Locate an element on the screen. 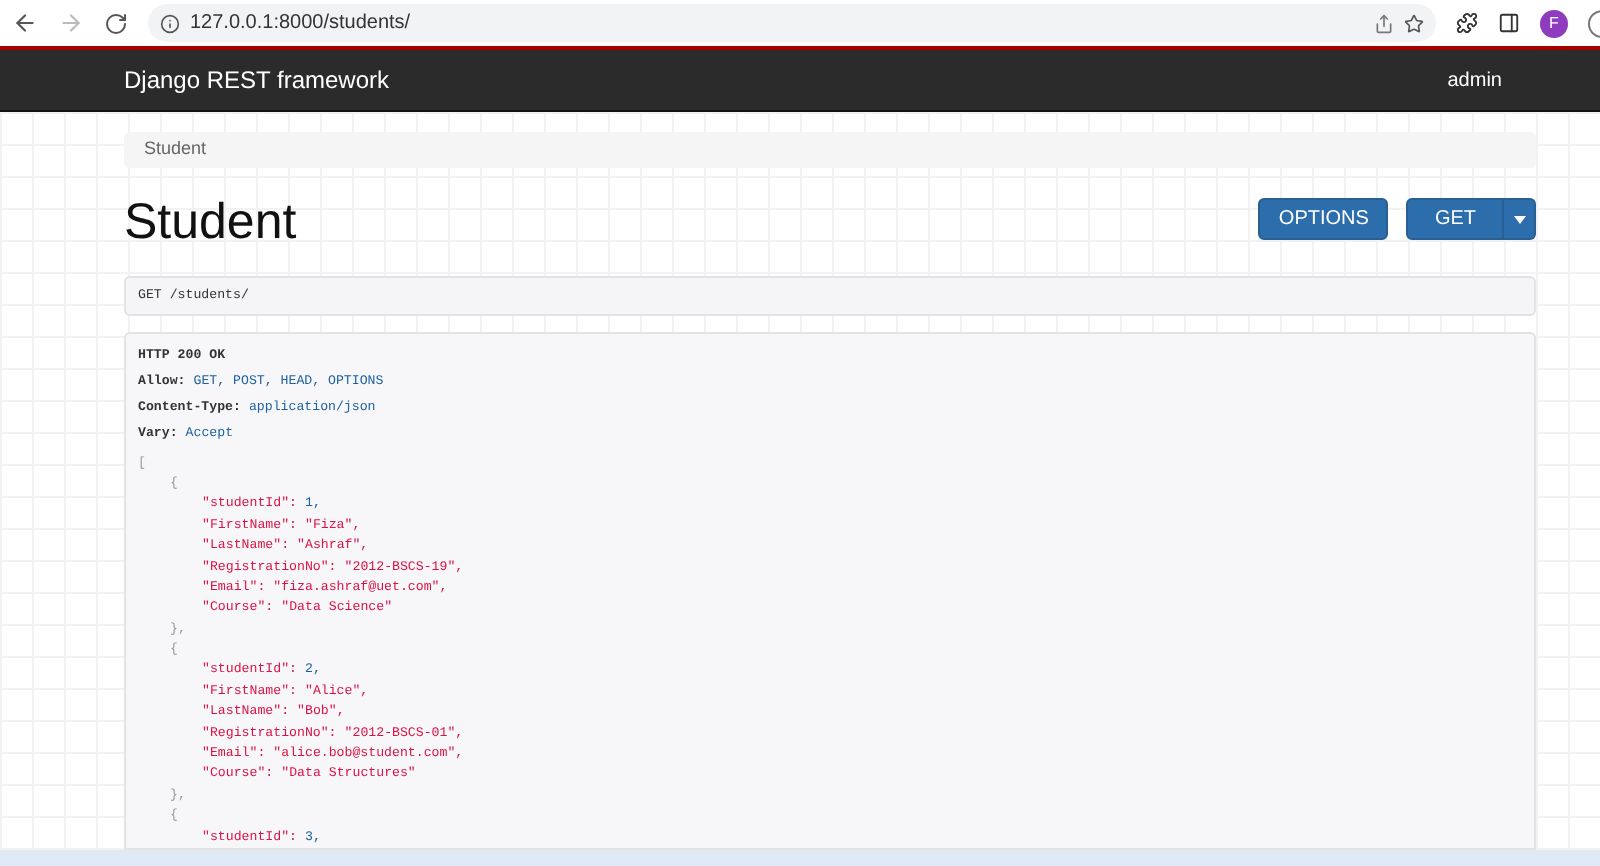 The width and height of the screenshot is (1600, 866). address-bar: 127.0.0.1:8000/students/ is located at coordinates (792, 23).